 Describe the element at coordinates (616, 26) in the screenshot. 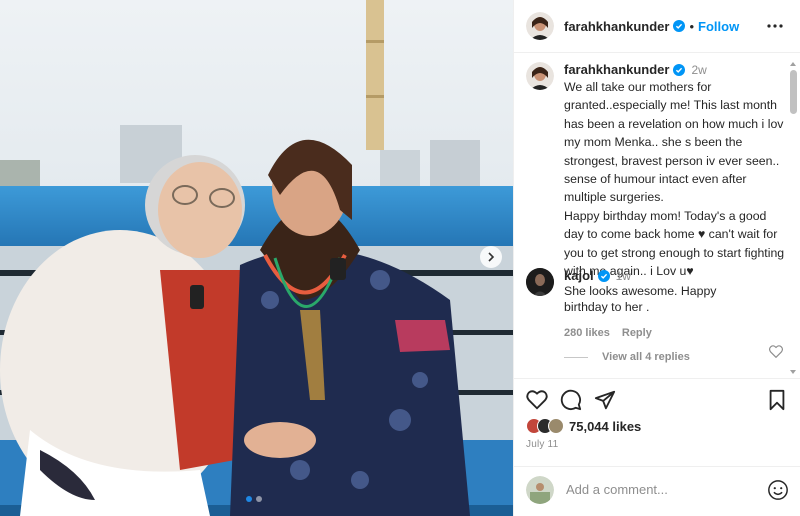

I see `author-username: farahkhankunder` at that location.